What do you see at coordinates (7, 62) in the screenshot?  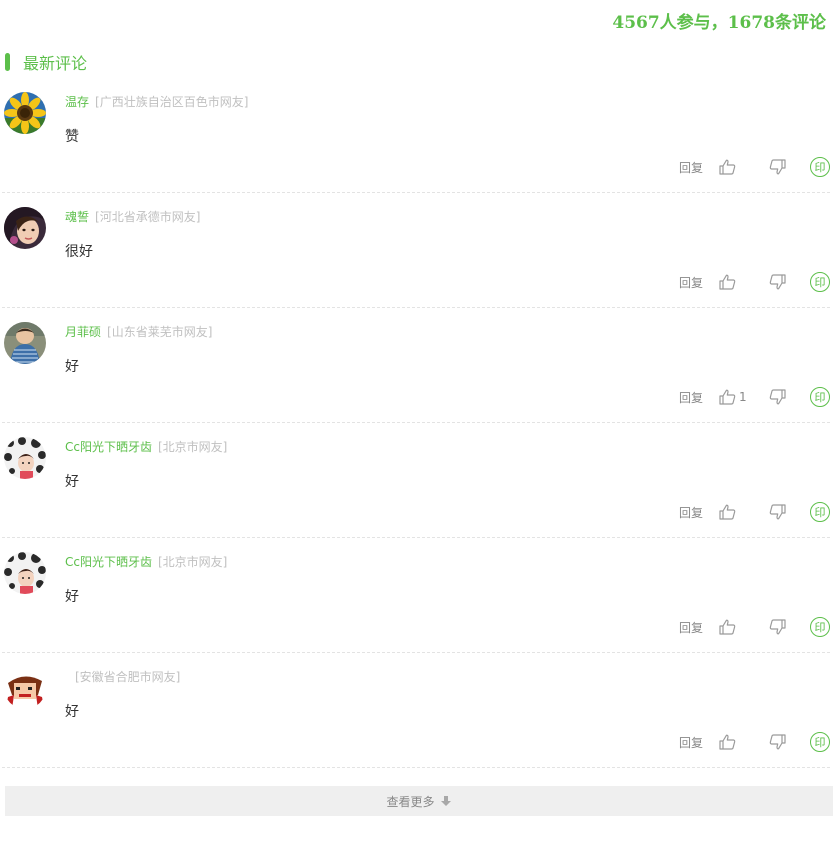 I see `section-accent-bar` at bounding box center [7, 62].